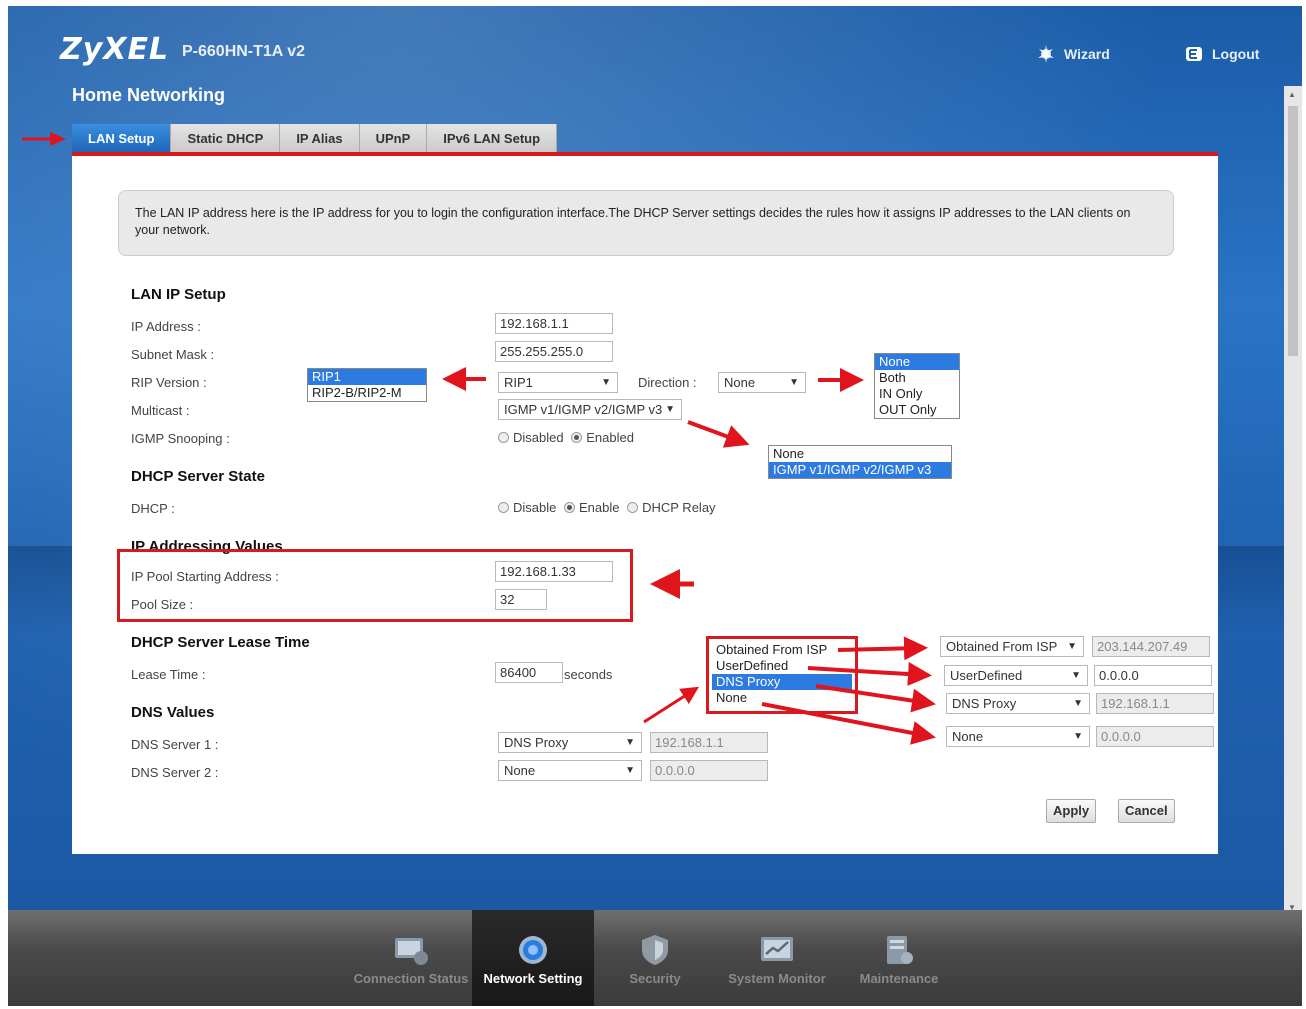 This screenshot has width=1306, height=1009. Describe the element at coordinates (718, 434) in the screenshot. I see `arrow-multicast` at that location.